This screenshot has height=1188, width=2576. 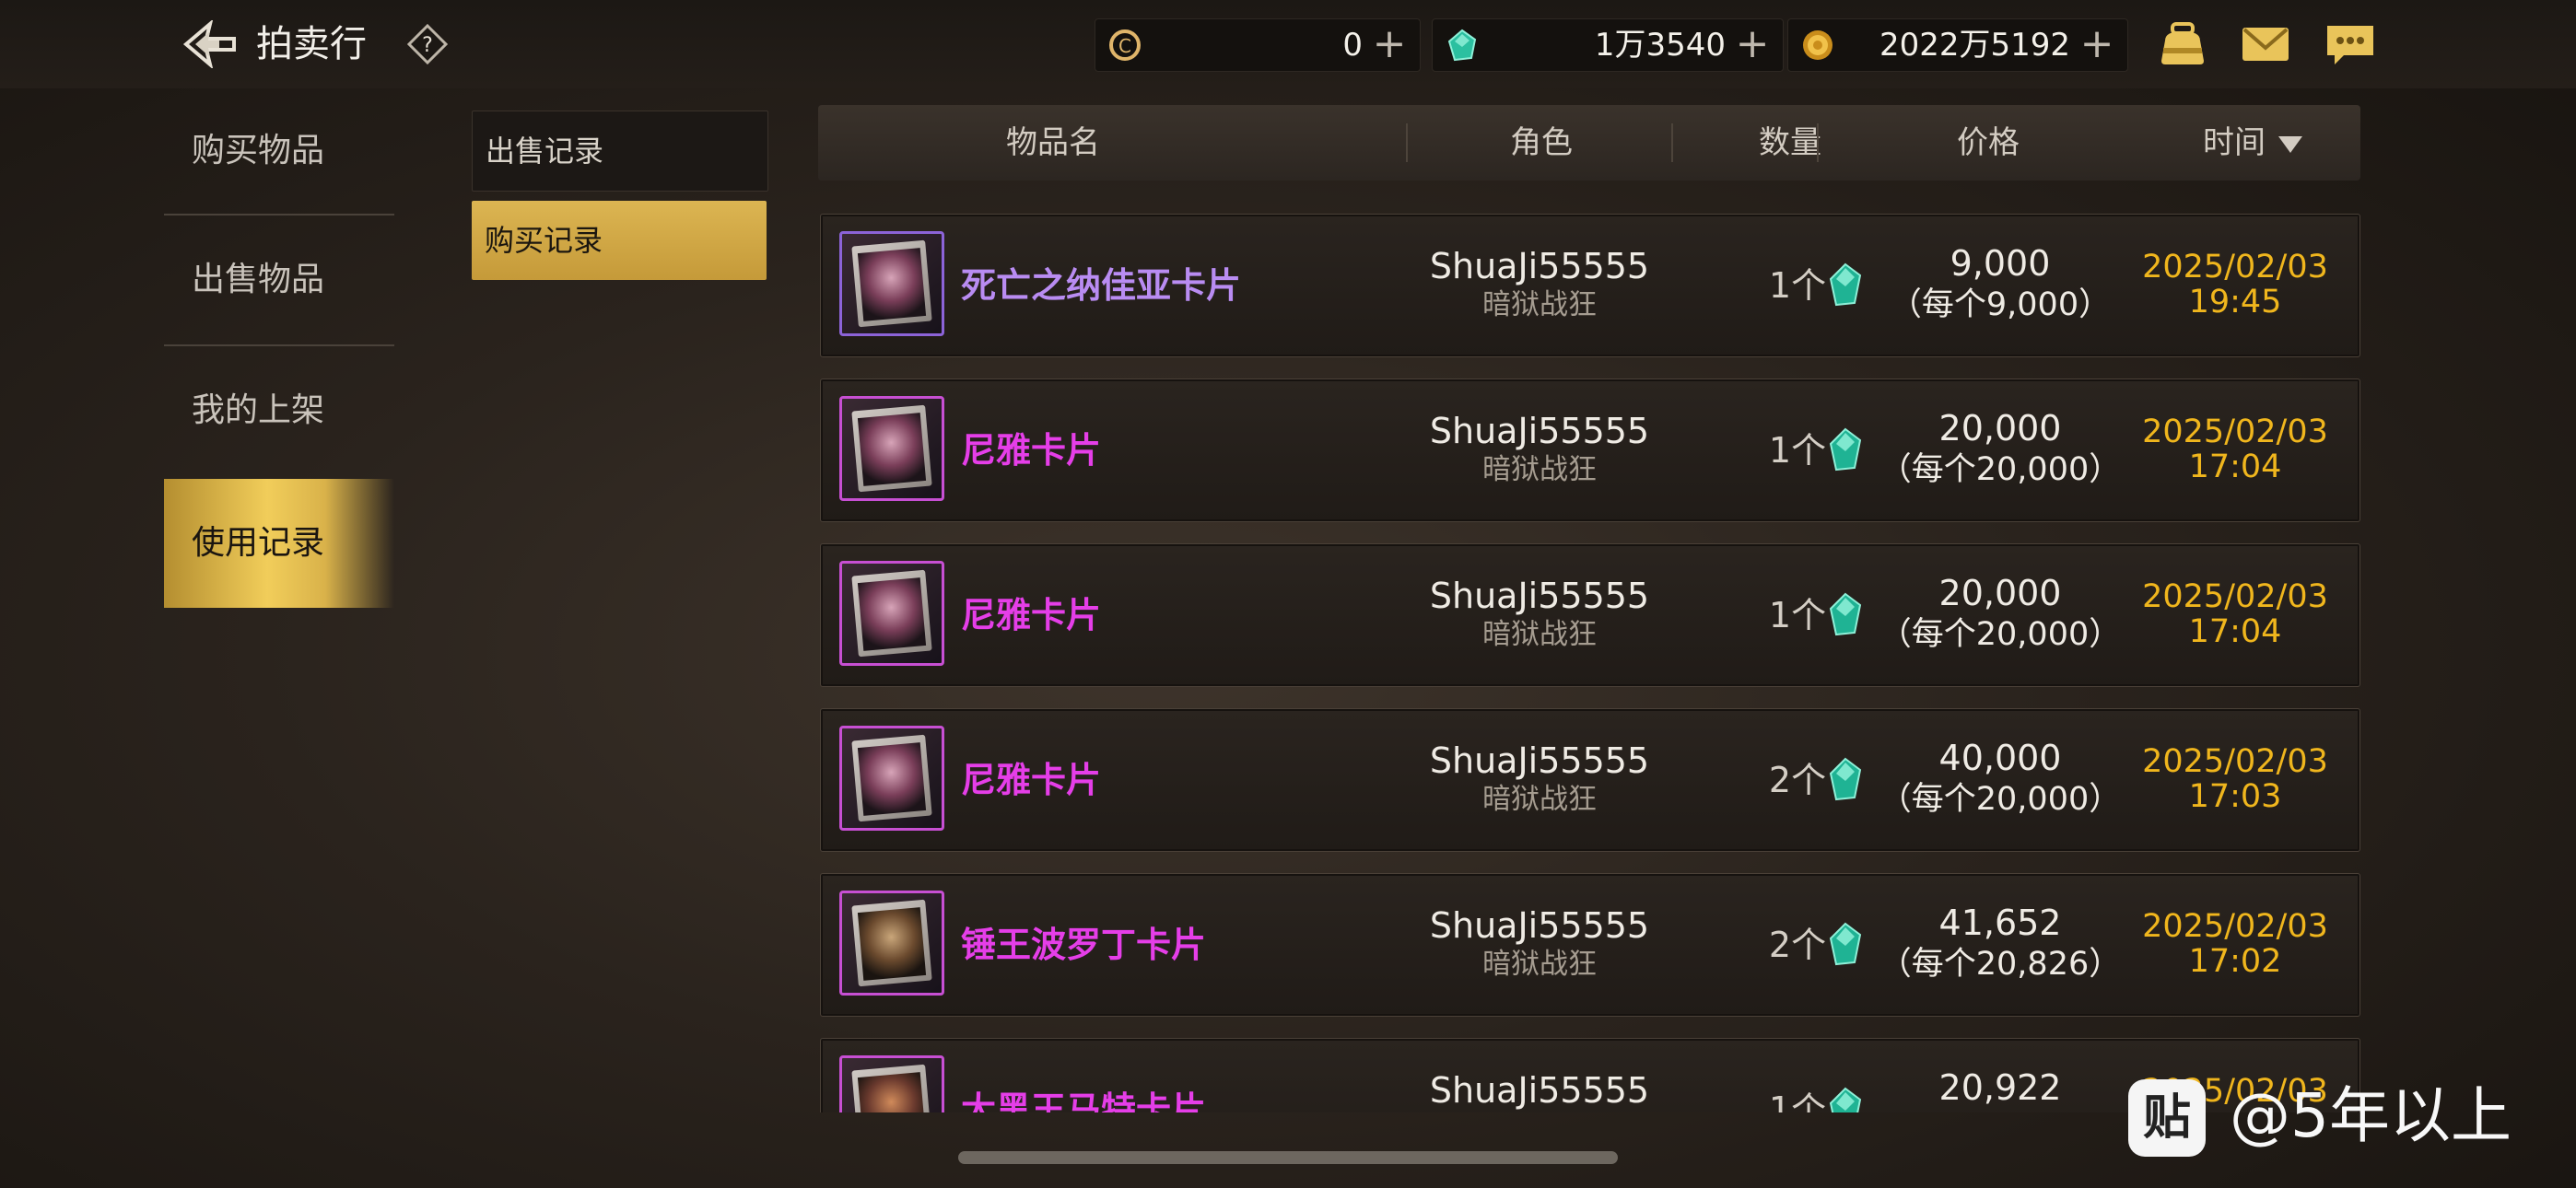 I want to click on clock-time: 17:04, so click(x=2235, y=466).